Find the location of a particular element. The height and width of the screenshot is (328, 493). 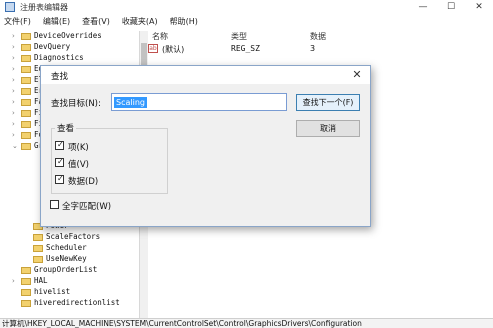

find-target-label: 查找目标(N): is located at coordinates (76, 104).